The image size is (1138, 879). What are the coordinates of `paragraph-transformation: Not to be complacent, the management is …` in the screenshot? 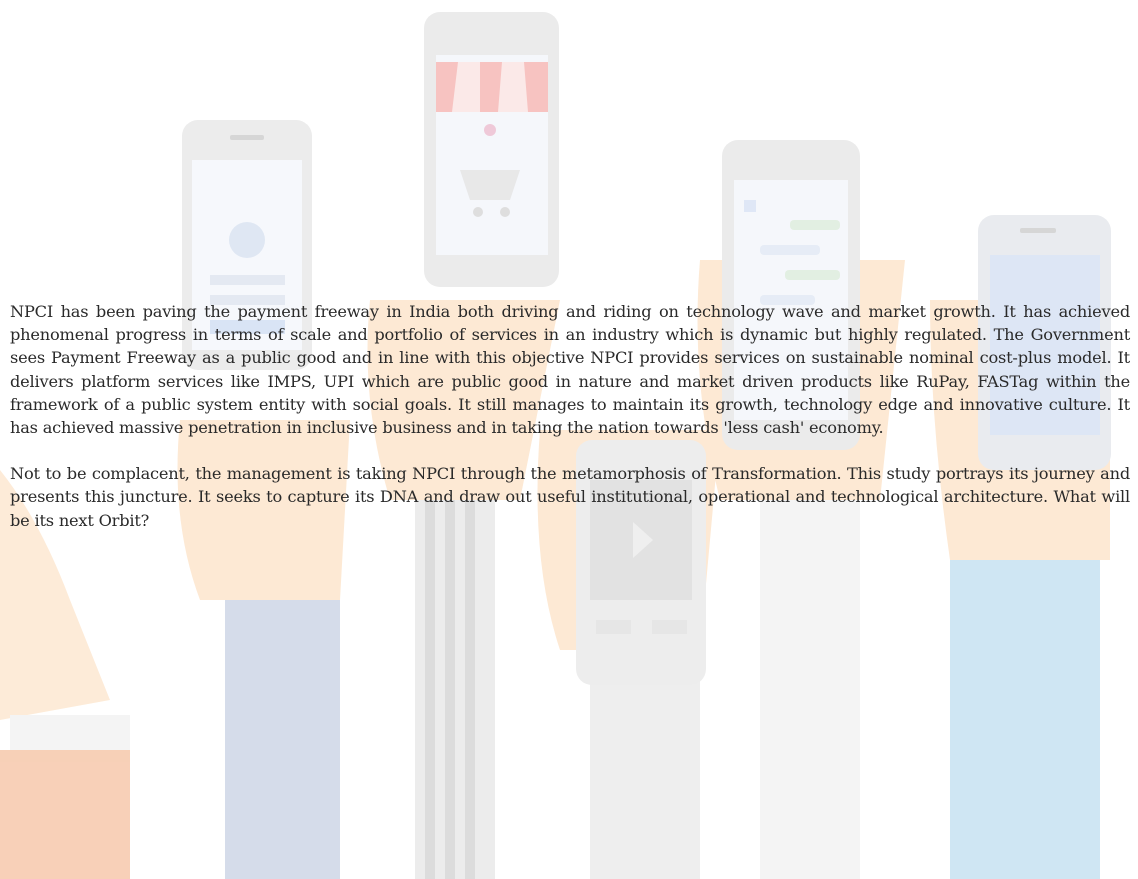 It's located at (570, 497).